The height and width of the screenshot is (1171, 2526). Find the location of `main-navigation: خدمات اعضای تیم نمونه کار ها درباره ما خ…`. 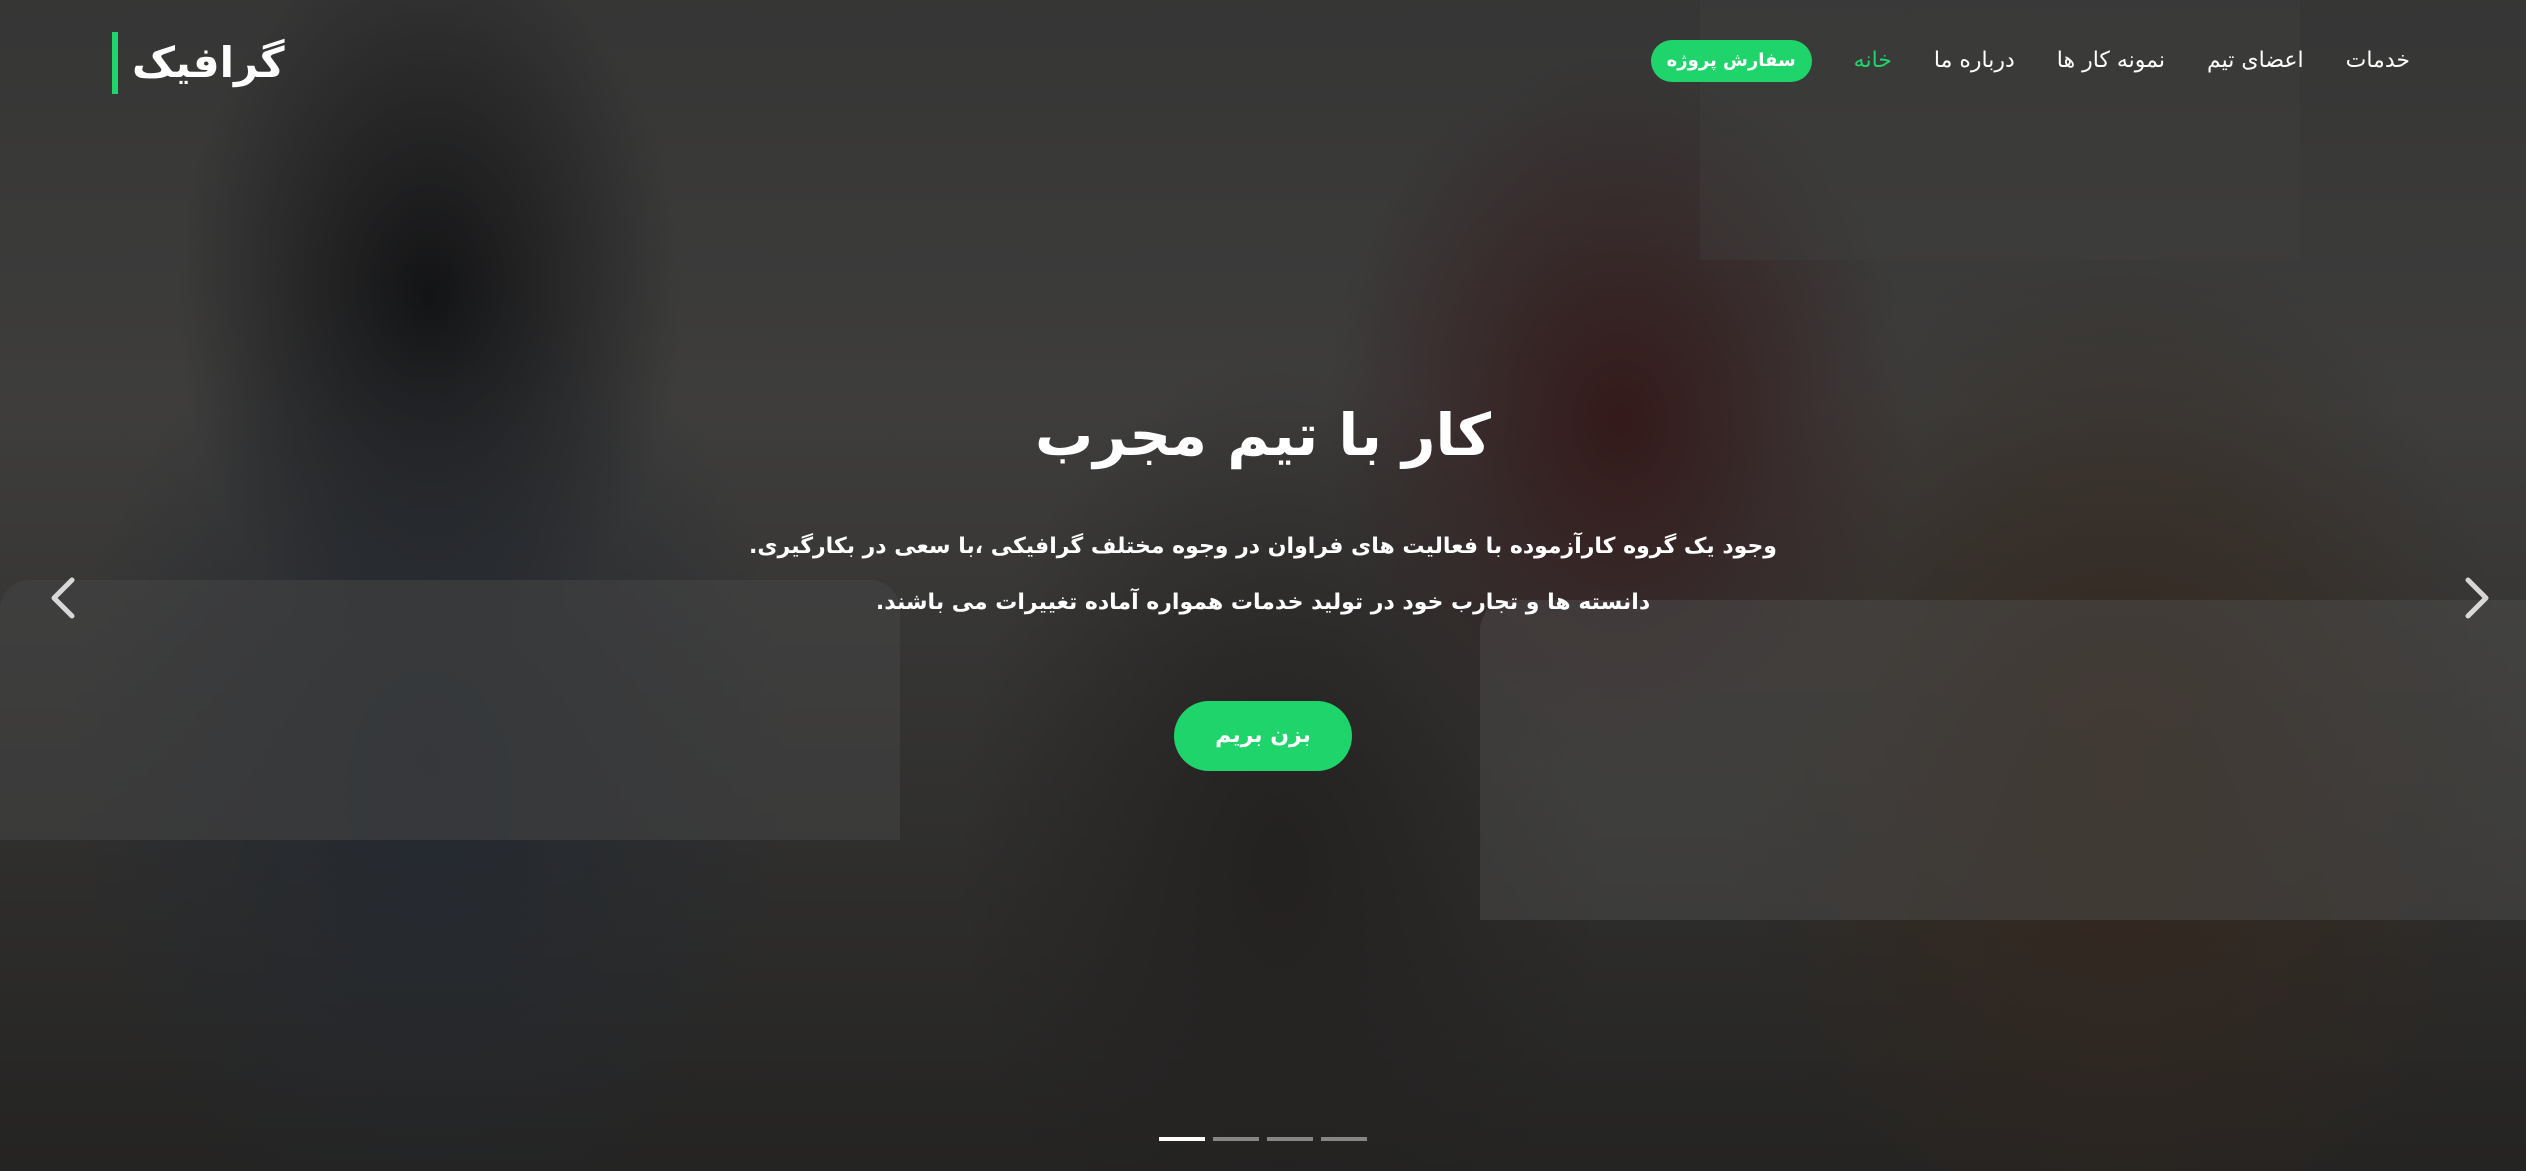

main-navigation: خدمات اعضای تیم نمونه کار ها درباره ما خ… is located at coordinates (2030, 61).